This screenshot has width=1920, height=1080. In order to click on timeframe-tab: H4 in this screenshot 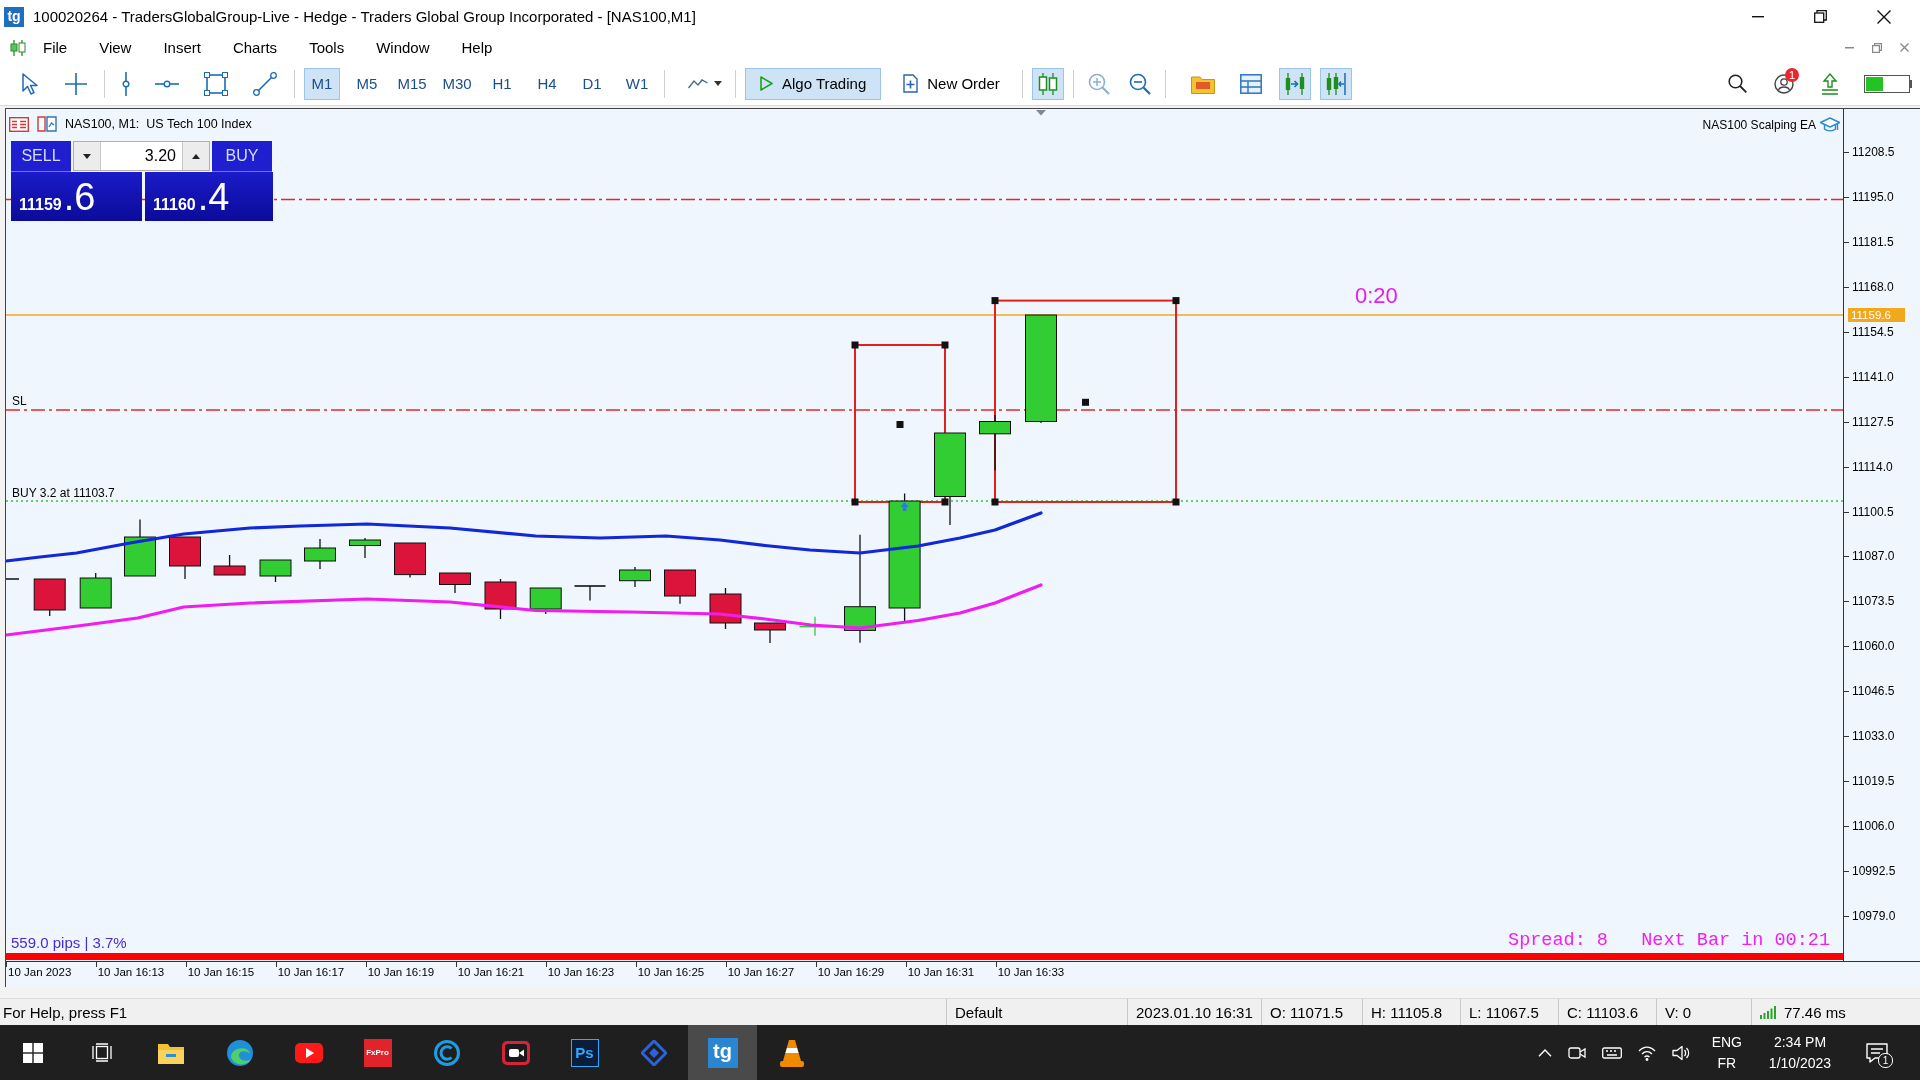, I will do `click(547, 83)`.